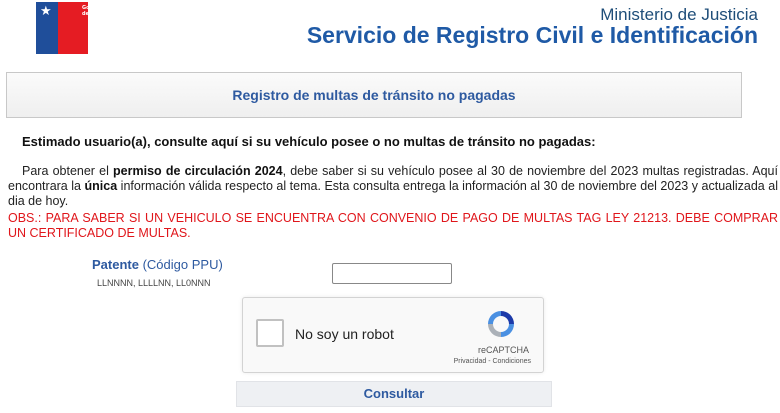 The image size is (780, 413). What do you see at coordinates (392, 273) in the screenshot?
I see `patente-input` at bounding box center [392, 273].